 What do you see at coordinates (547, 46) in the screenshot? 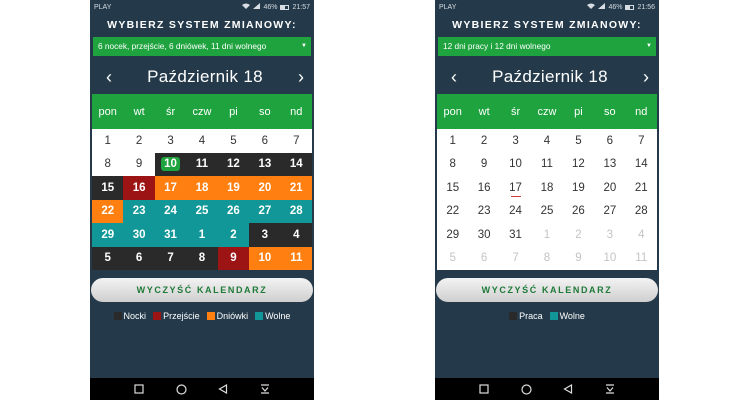
I see `shift-system-select: 12 dni pracy i 12 dni wolnego ▼` at bounding box center [547, 46].